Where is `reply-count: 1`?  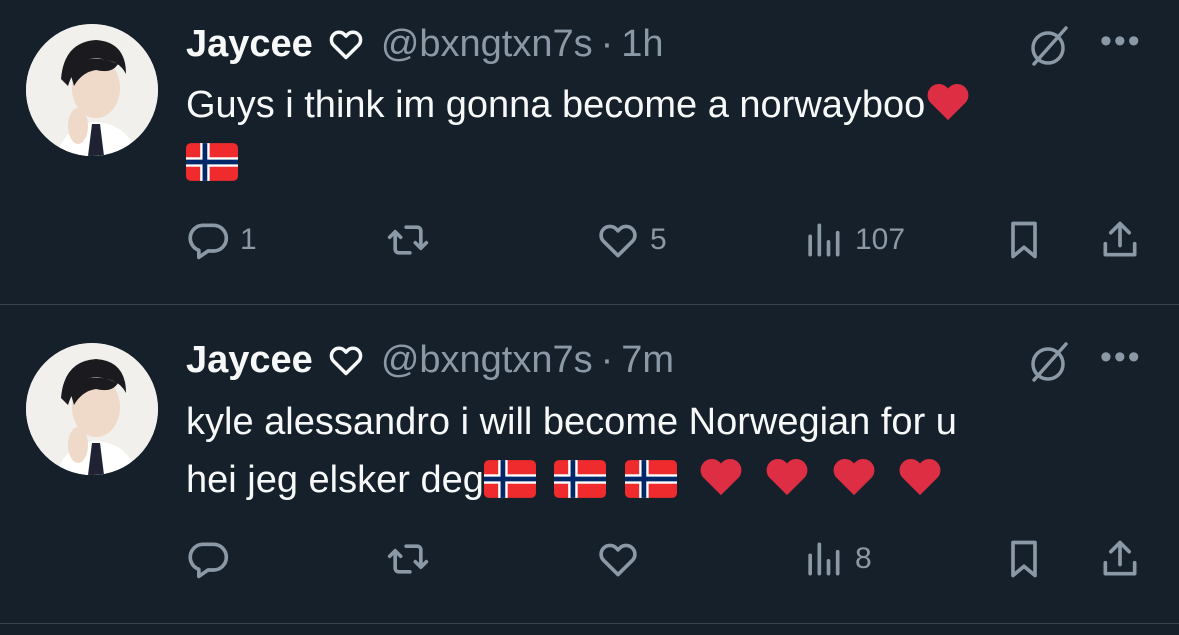 reply-count: 1 is located at coordinates (248, 239).